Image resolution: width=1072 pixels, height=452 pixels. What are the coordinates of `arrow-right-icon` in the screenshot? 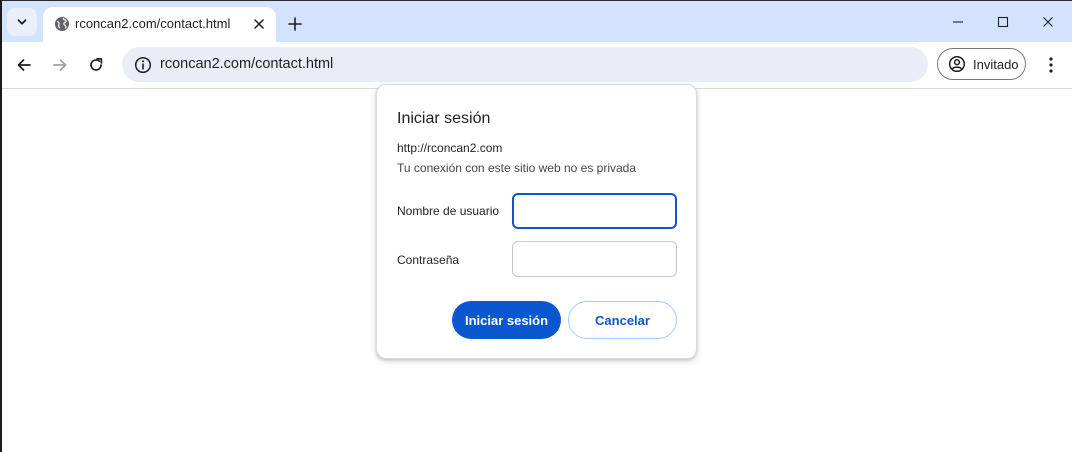 It's located at (60, 65).